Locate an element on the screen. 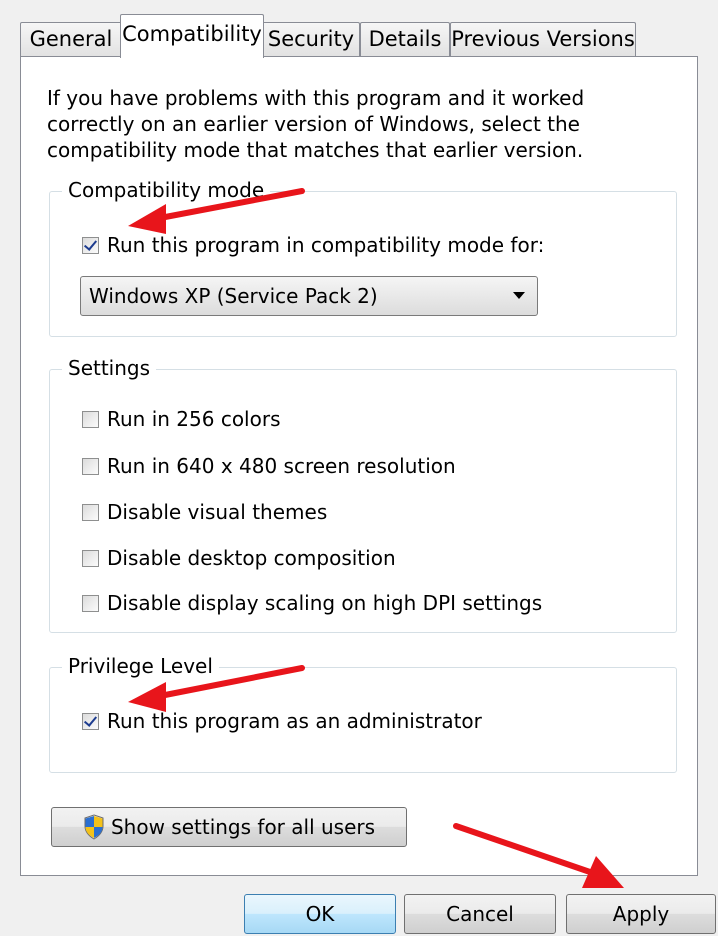  show-settings-label: Show settings for all users is located at coordinates (243, 827).